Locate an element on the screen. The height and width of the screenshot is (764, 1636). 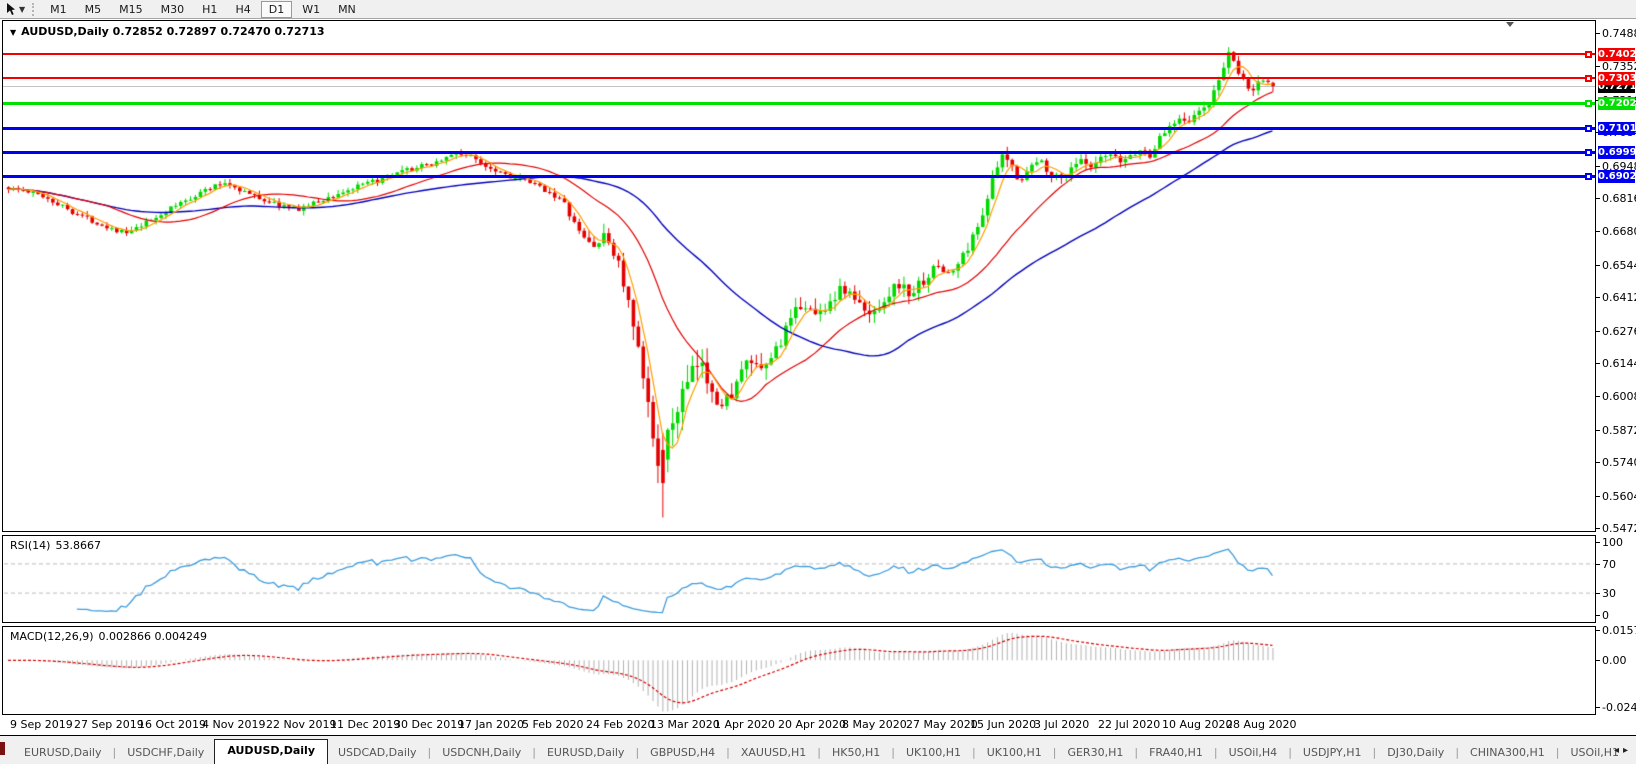
rsi-value: 53.8667 is located at coordinates (78, 545).